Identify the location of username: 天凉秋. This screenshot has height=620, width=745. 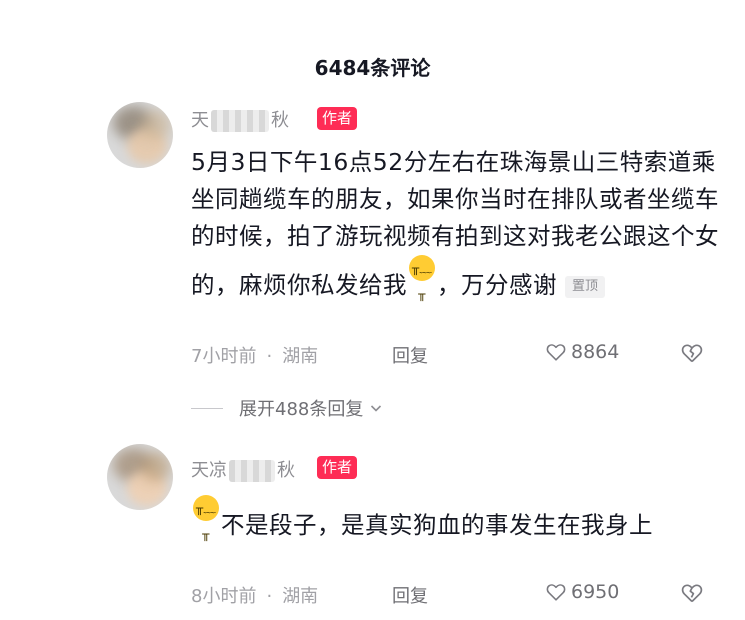
(243, 469).